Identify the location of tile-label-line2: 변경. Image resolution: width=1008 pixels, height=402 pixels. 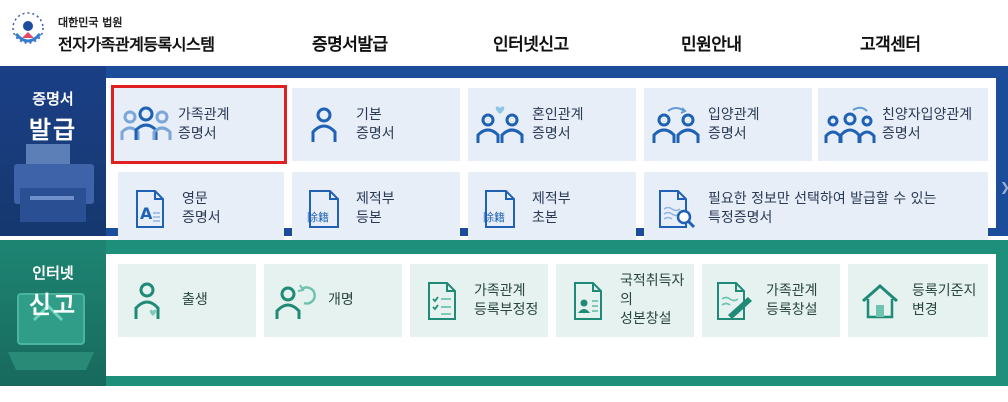
(925, 309).